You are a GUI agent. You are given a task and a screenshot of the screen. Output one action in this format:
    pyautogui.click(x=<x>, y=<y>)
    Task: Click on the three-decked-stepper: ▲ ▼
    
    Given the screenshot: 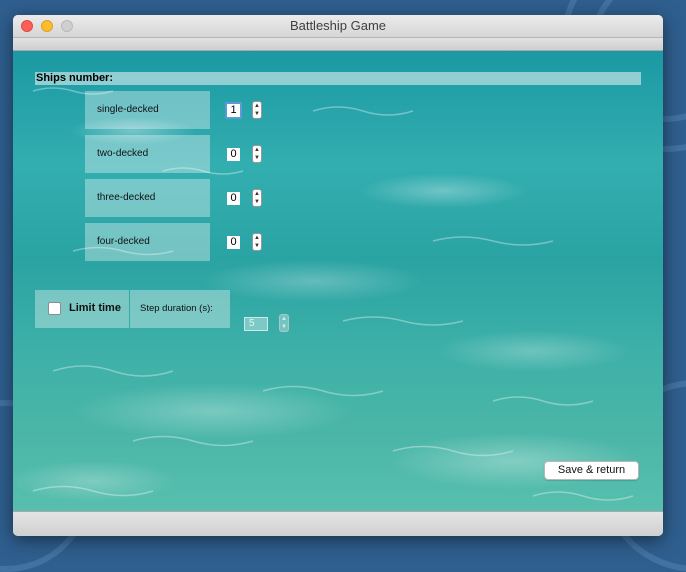 What is the action you would take?
    pyautogui.click(x=257, y=198)
    